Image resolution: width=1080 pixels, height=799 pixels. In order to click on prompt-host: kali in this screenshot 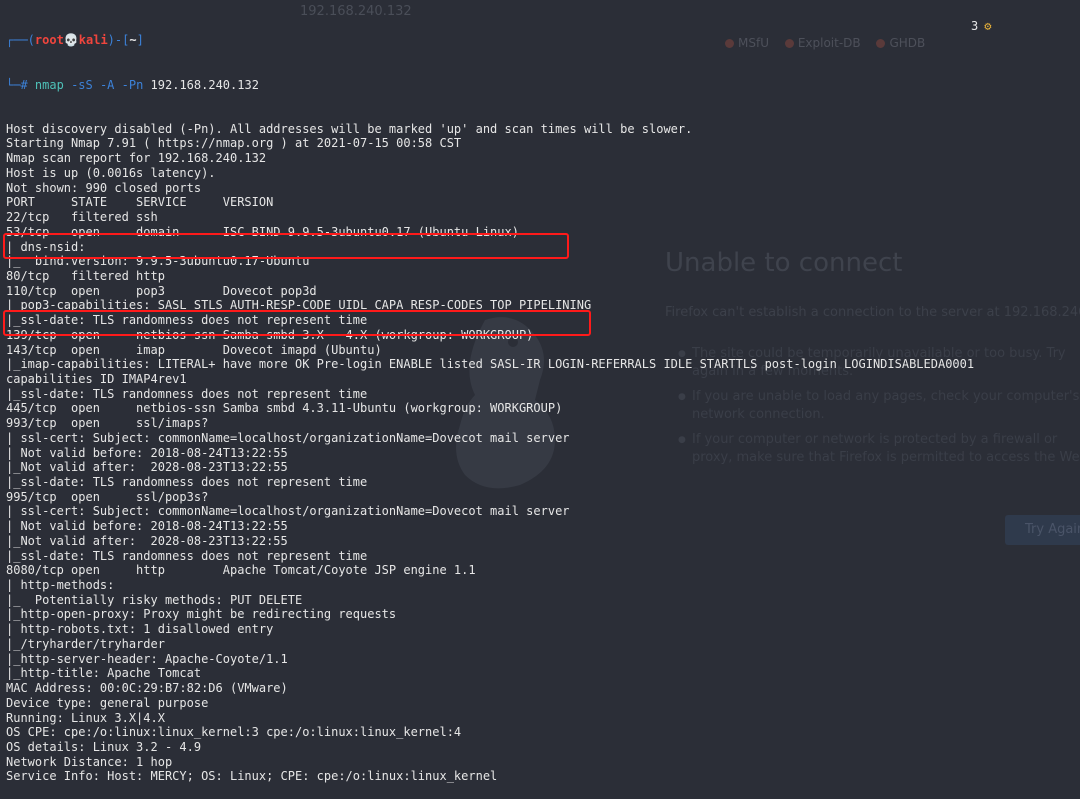, I will do `click(93, 40)`.